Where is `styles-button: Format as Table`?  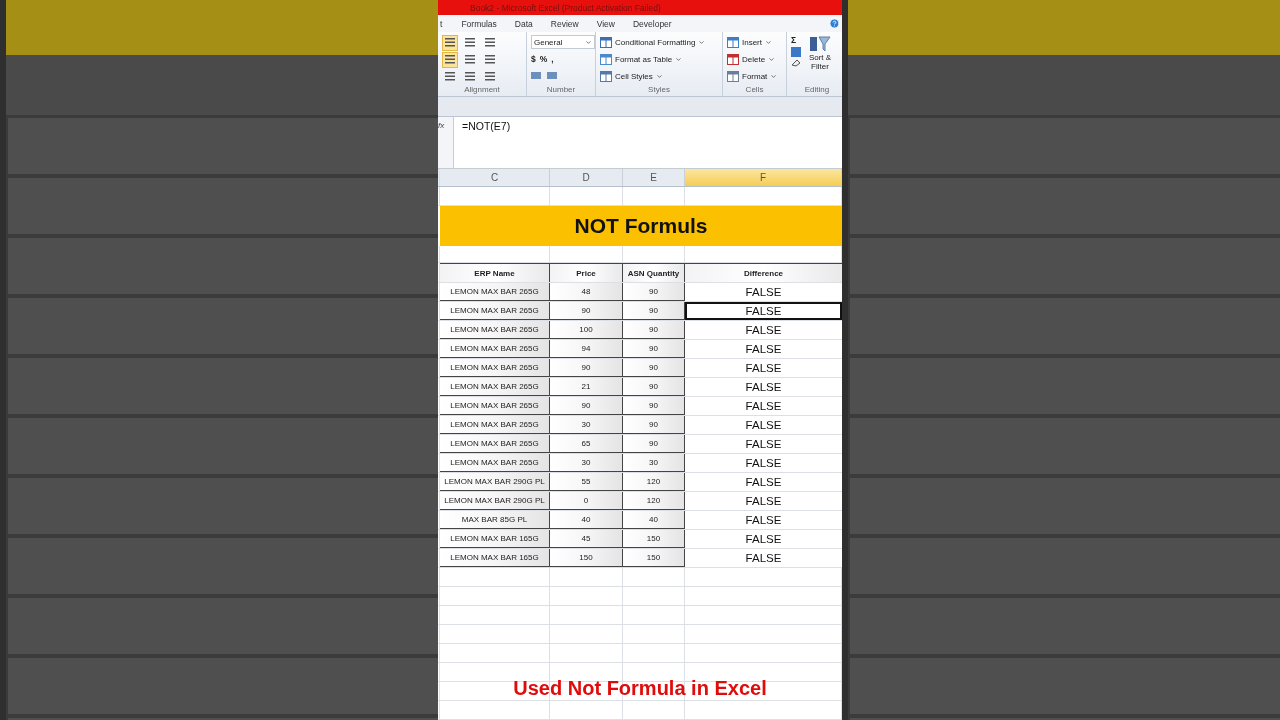
styles-button: Format as Table is located at coordinates (659, 60).